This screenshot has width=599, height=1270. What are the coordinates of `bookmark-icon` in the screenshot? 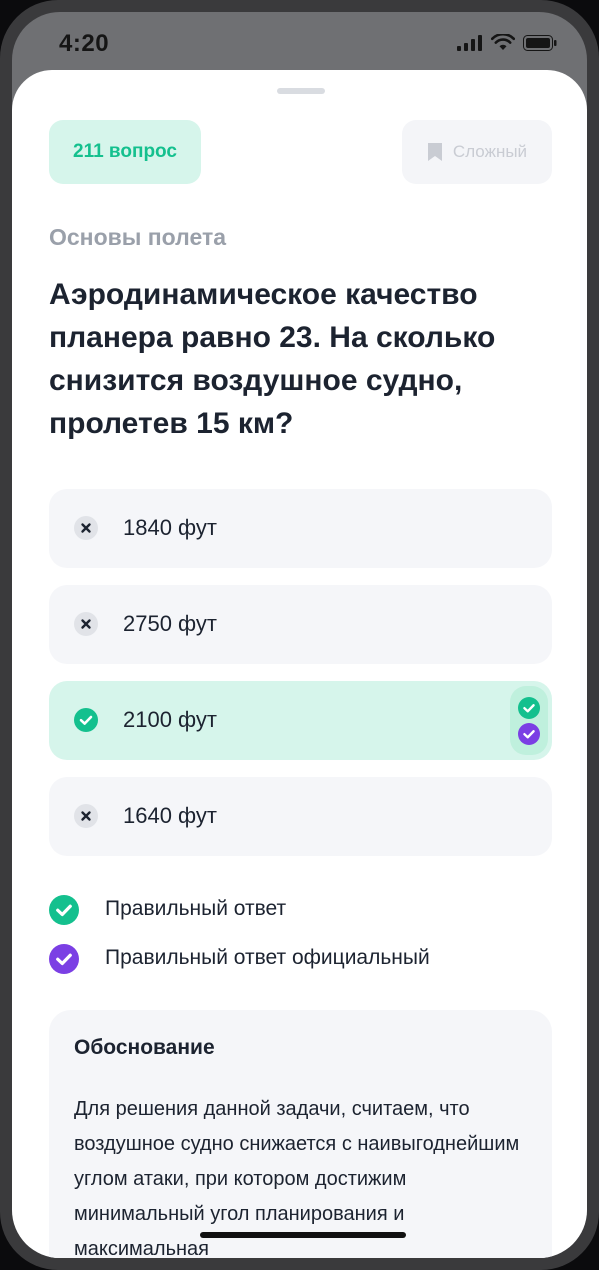 It's located at (434, 152).